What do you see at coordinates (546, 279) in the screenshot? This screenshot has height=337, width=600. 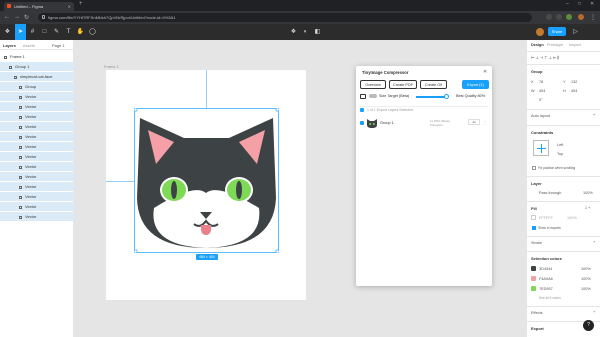 I see `color-hex: F4A0A6` at bounding box center [546, 279].